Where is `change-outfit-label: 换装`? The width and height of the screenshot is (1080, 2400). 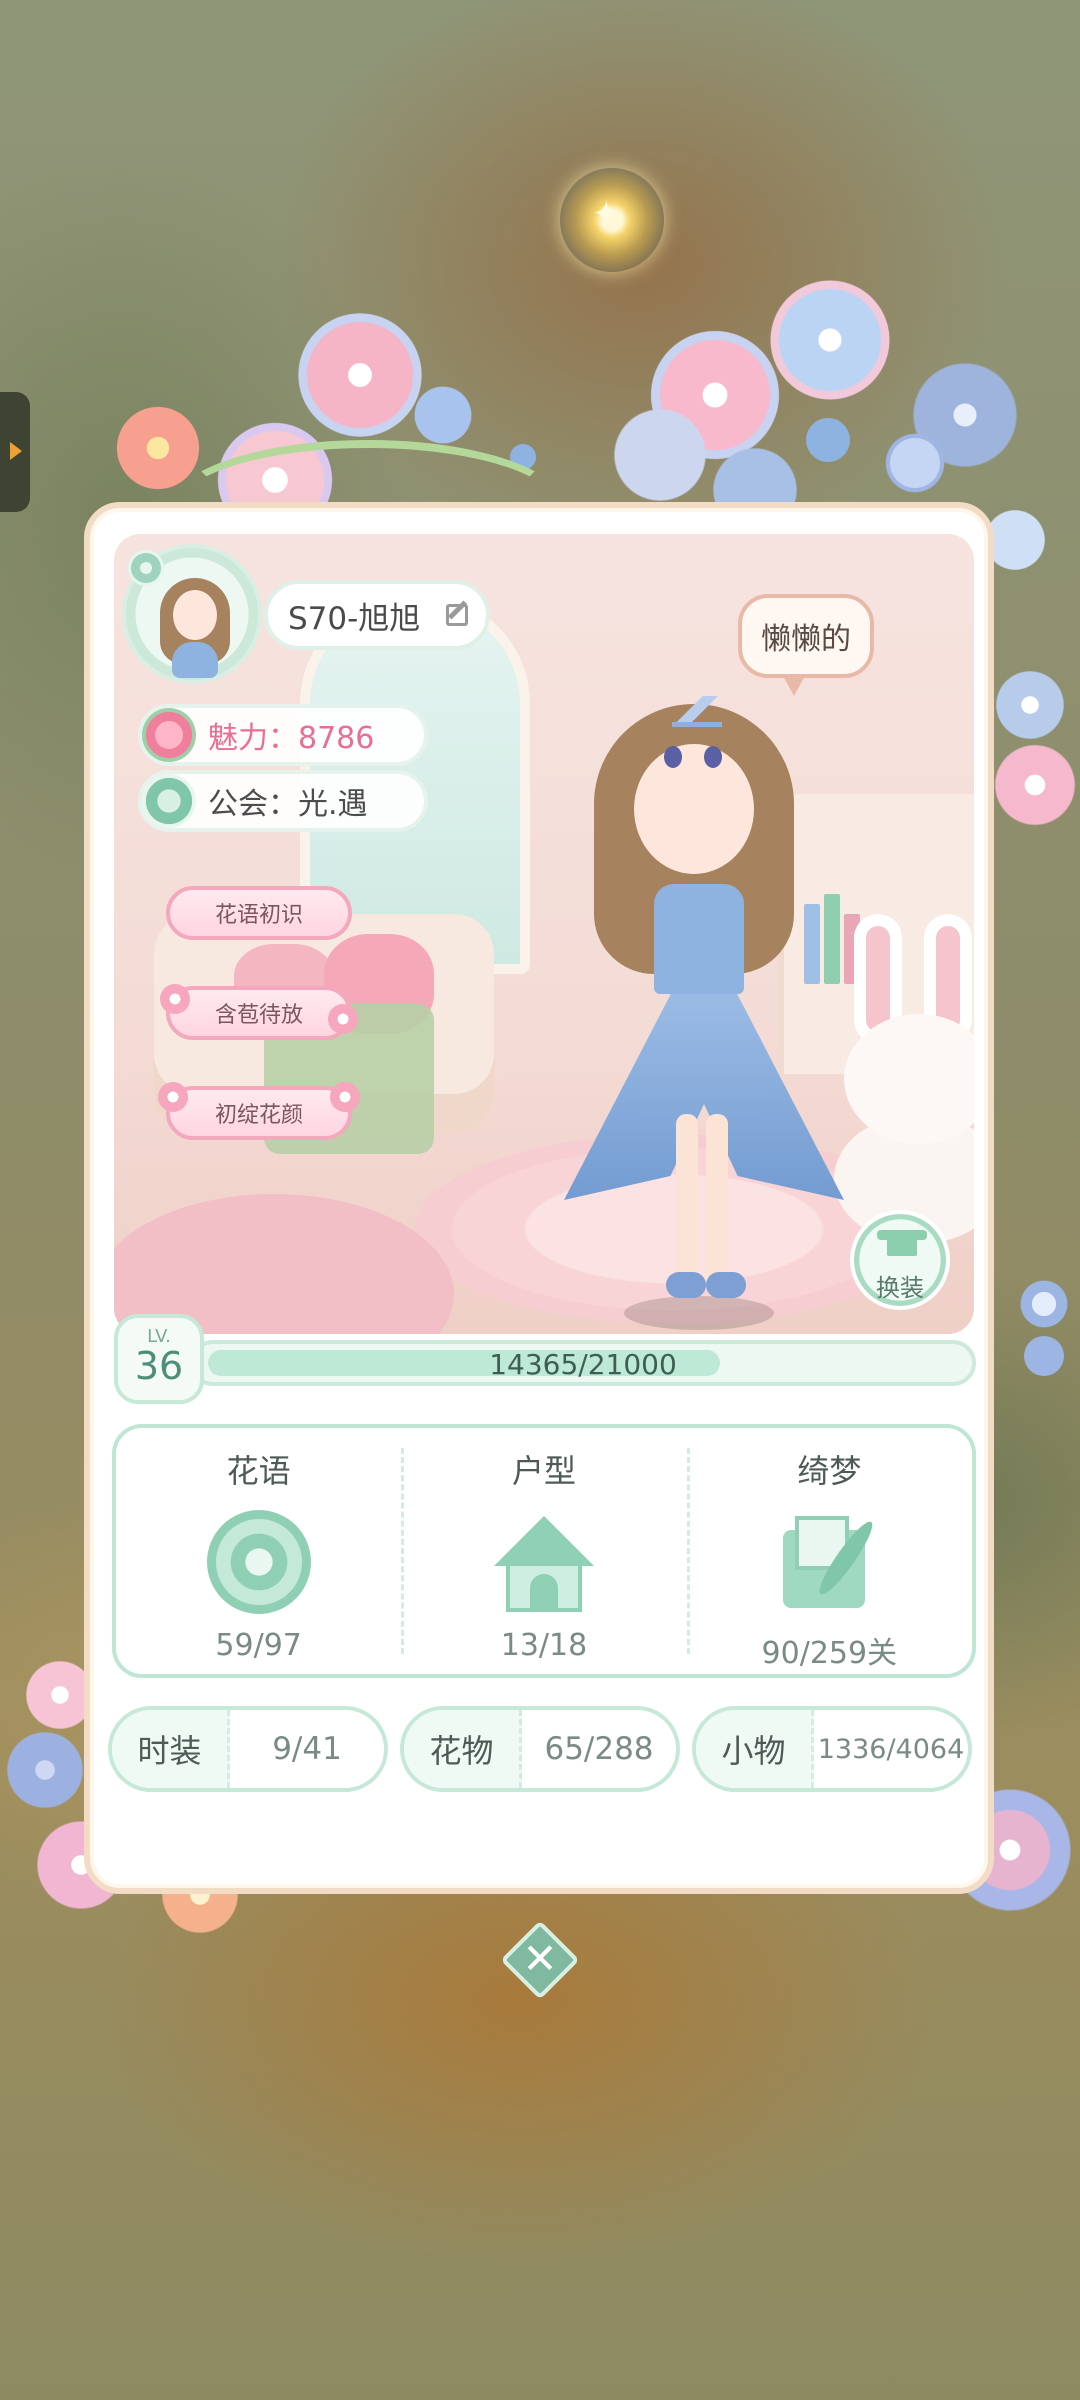 change-outfit-label: 换装 is located at coordinates (900, 1288).